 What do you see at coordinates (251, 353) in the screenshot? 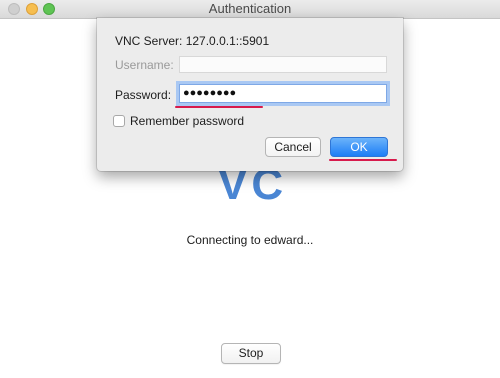
I see `stop-button: Stop` at bounding box center [251, 353].